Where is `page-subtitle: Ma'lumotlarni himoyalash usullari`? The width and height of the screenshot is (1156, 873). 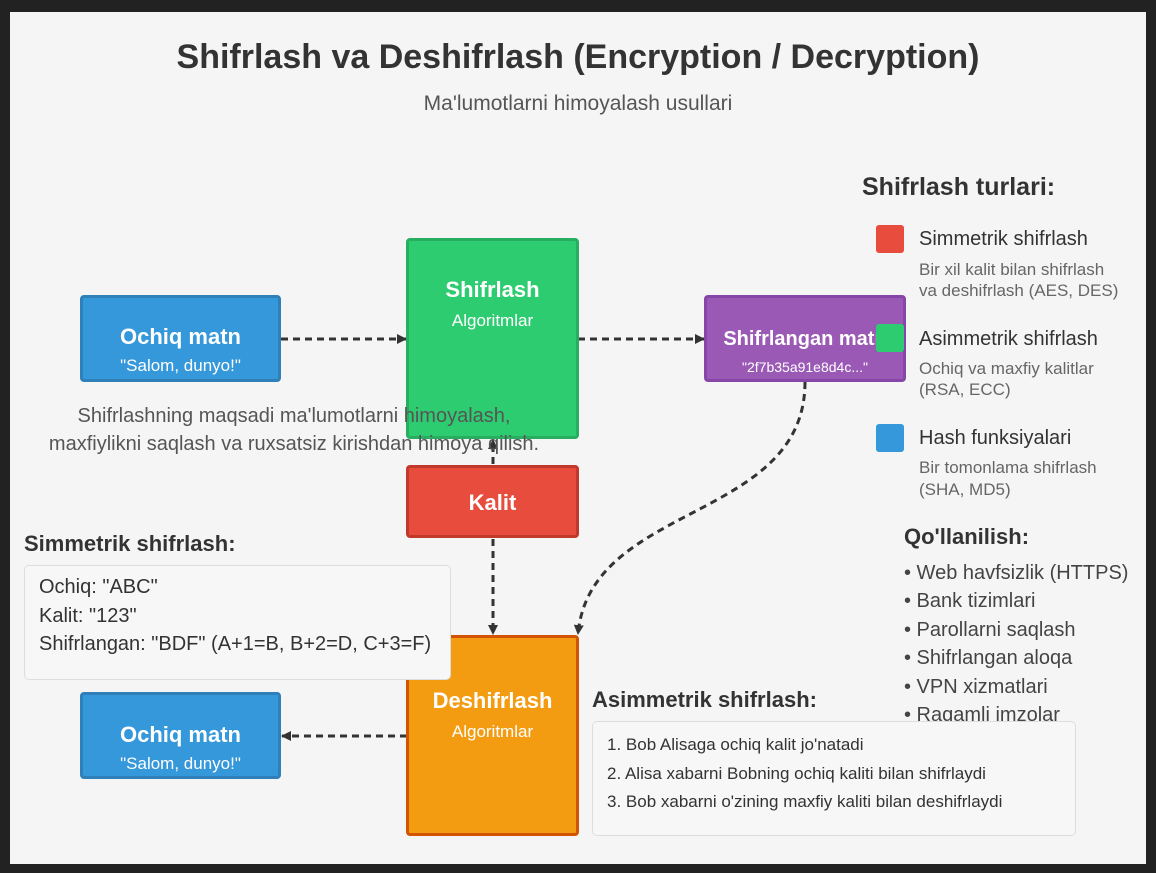 page-subtitle: Ma'lumotlarni himoyalash usullari is located at coordinates (578, 103).